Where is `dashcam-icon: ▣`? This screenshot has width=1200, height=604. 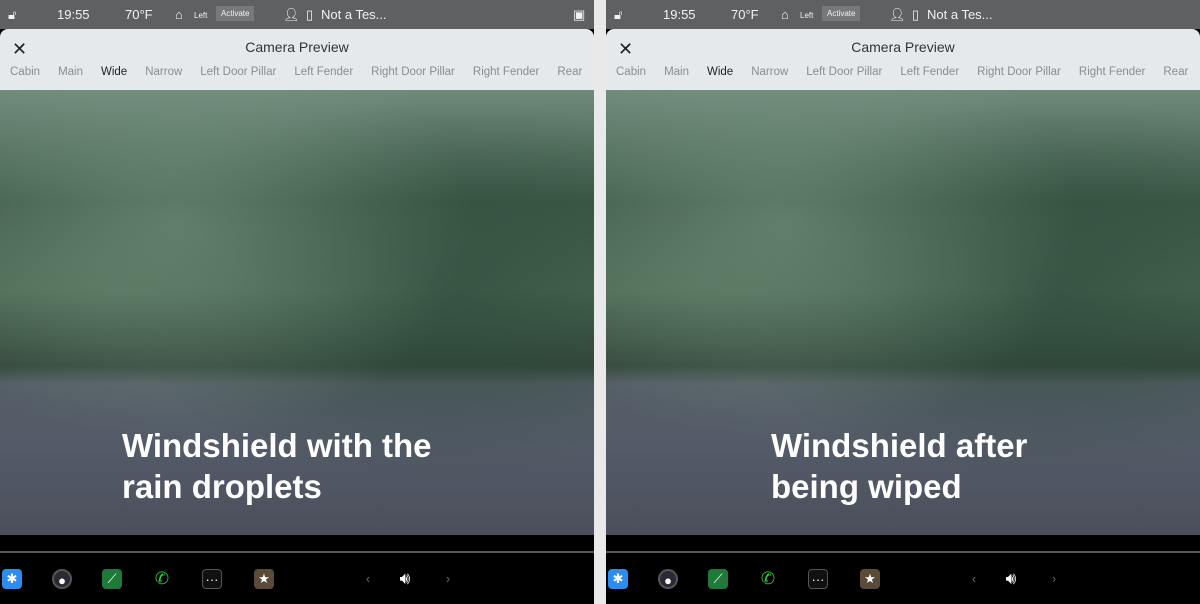 dashcam-icon: ▣ is located at coordinates (579, 15).